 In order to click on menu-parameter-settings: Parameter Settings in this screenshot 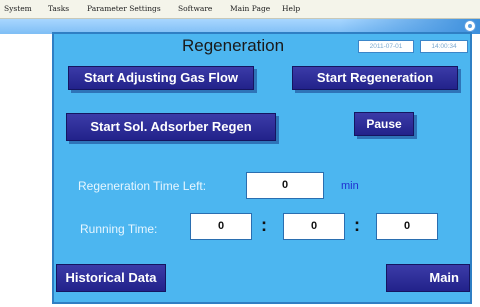, I will do `click(124, 8)`.